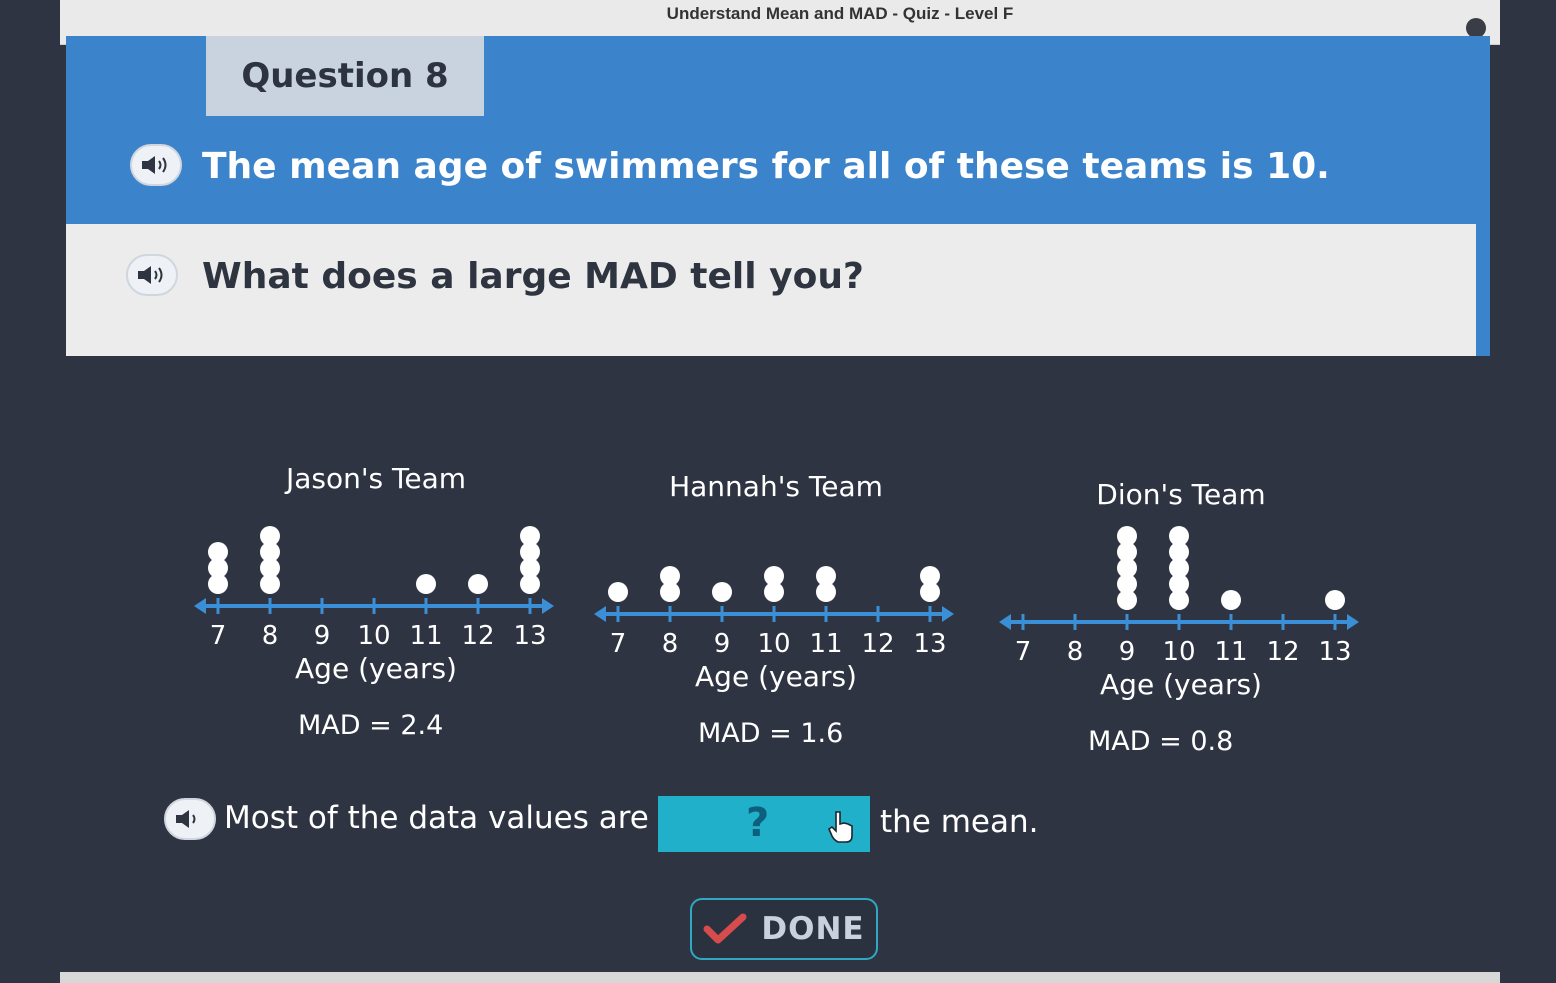  I want to click on hand-pointer-icon, so click(840, 827).